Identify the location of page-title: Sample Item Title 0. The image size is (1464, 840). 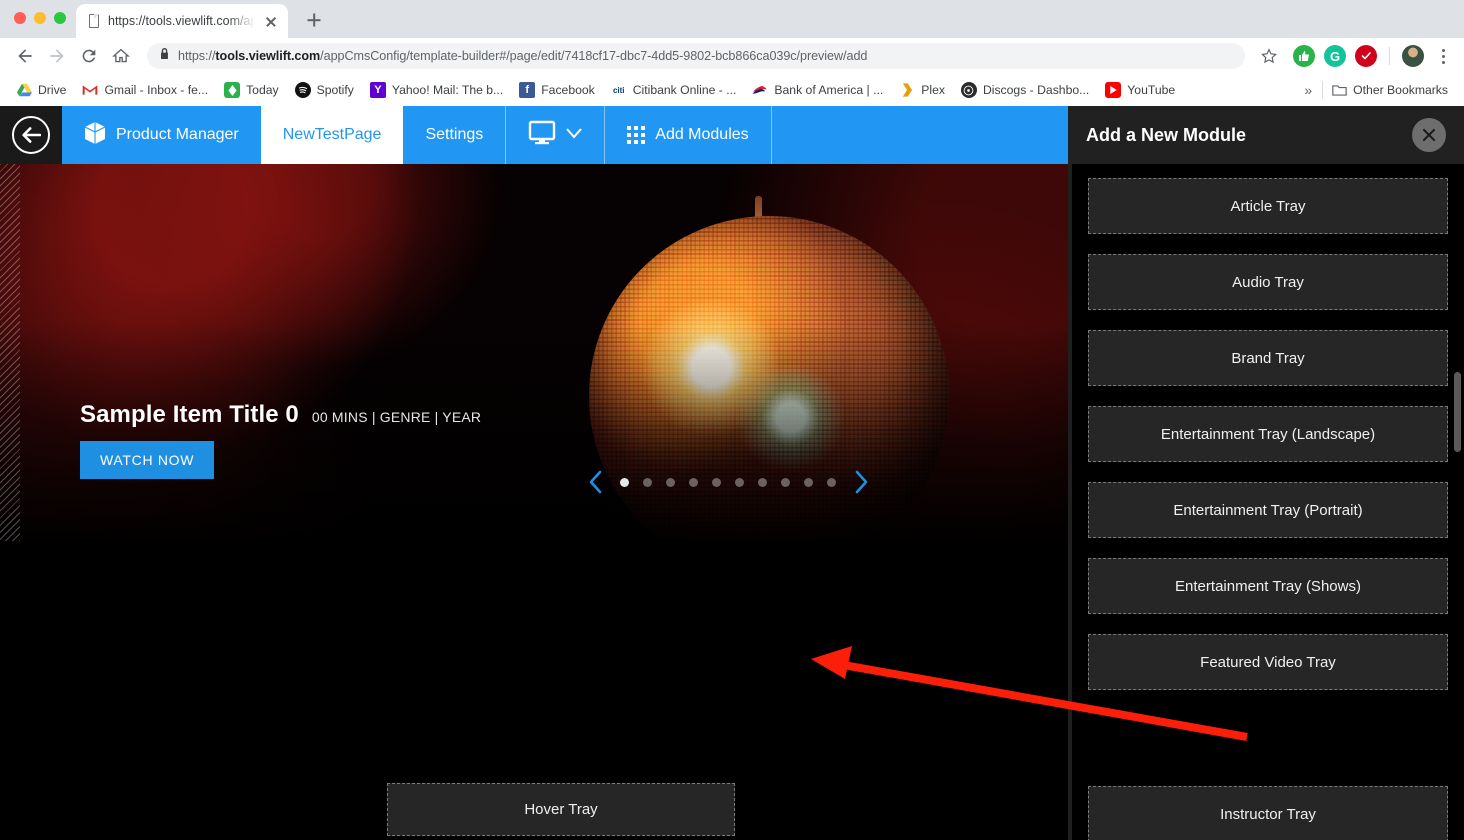
(189, 414).